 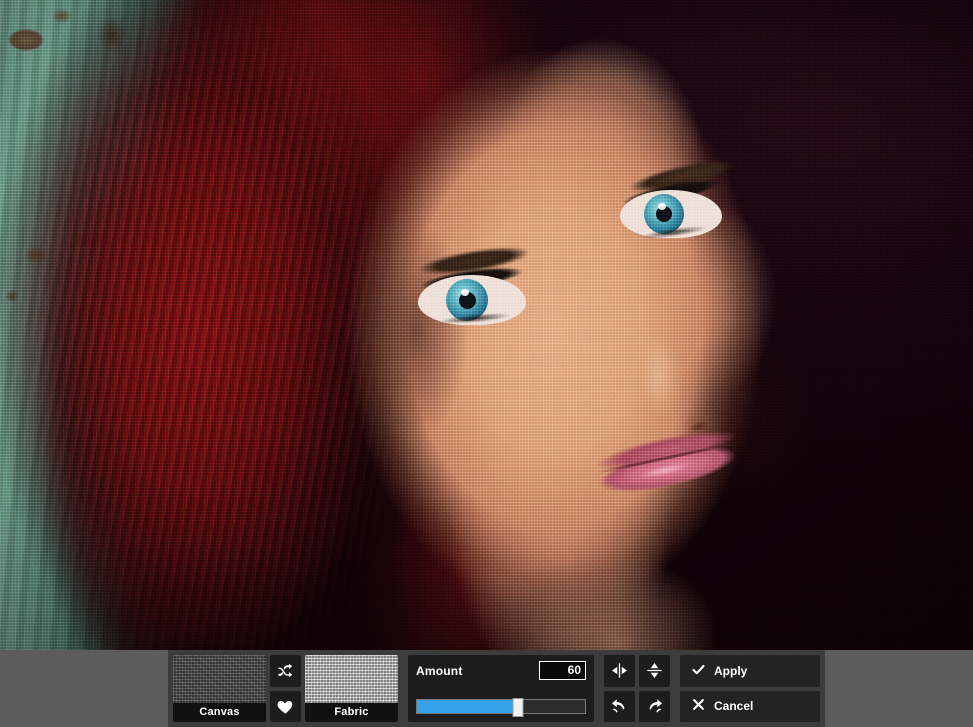 What do you see at coordinates (637, 688) in the screenshot?
I see `transform-group` at bounding box center [637, 688].